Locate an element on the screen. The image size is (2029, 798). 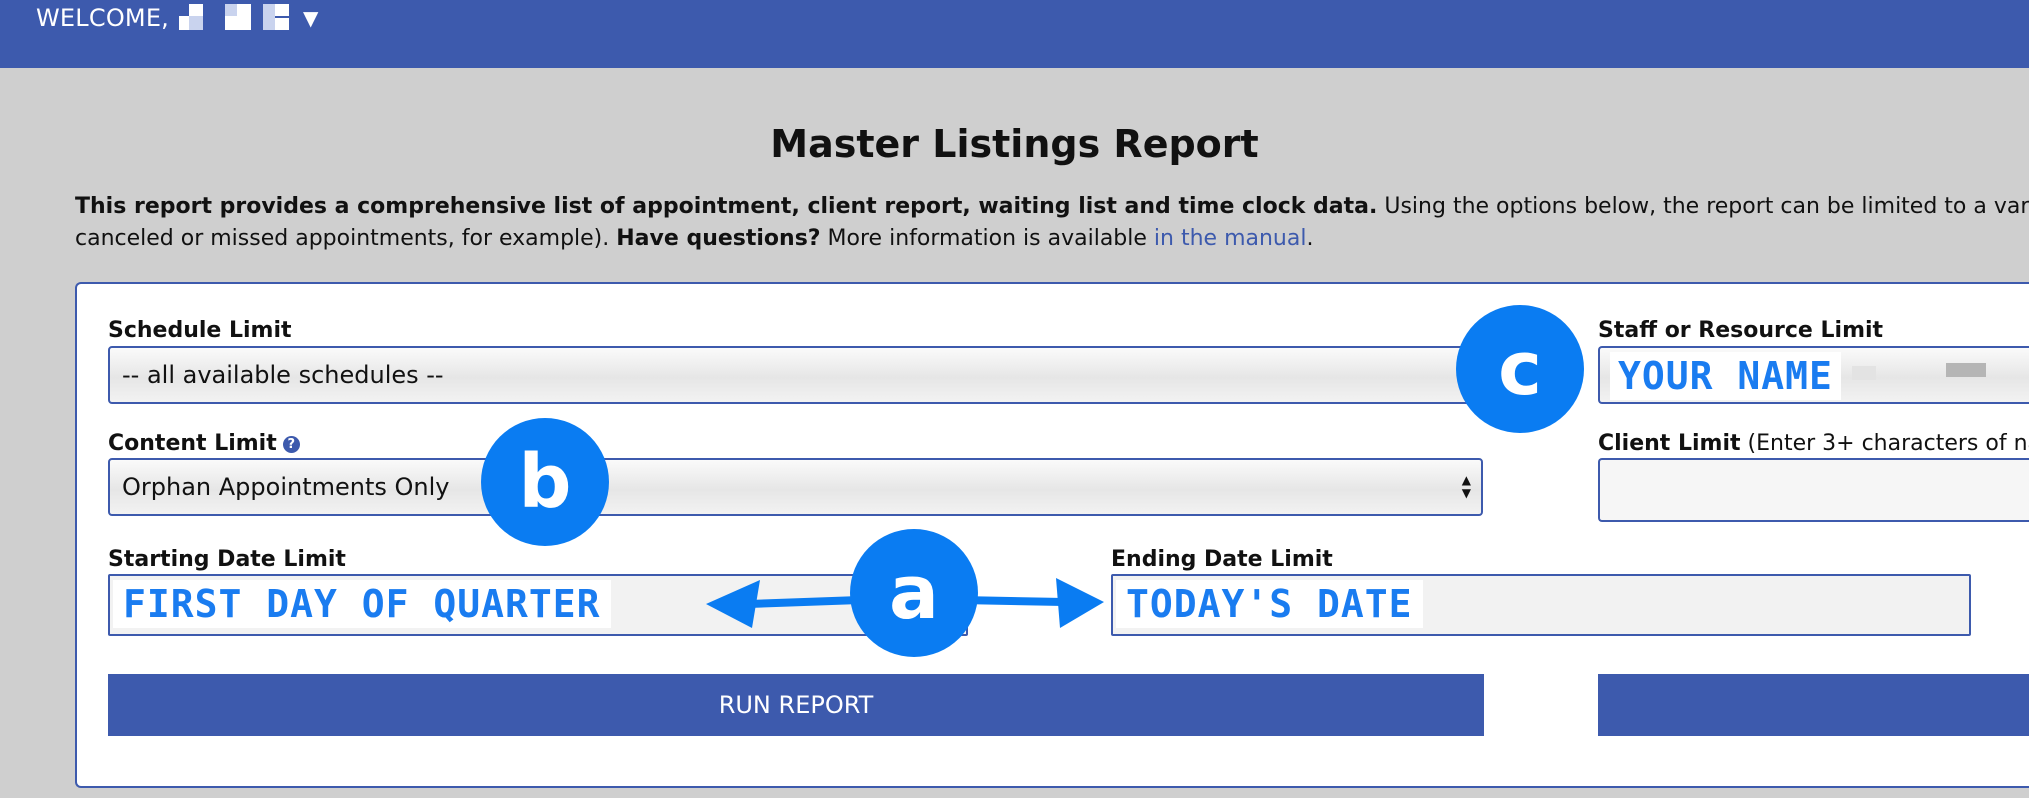
manual-link: in the manual is located at coordinates (1230, 238).